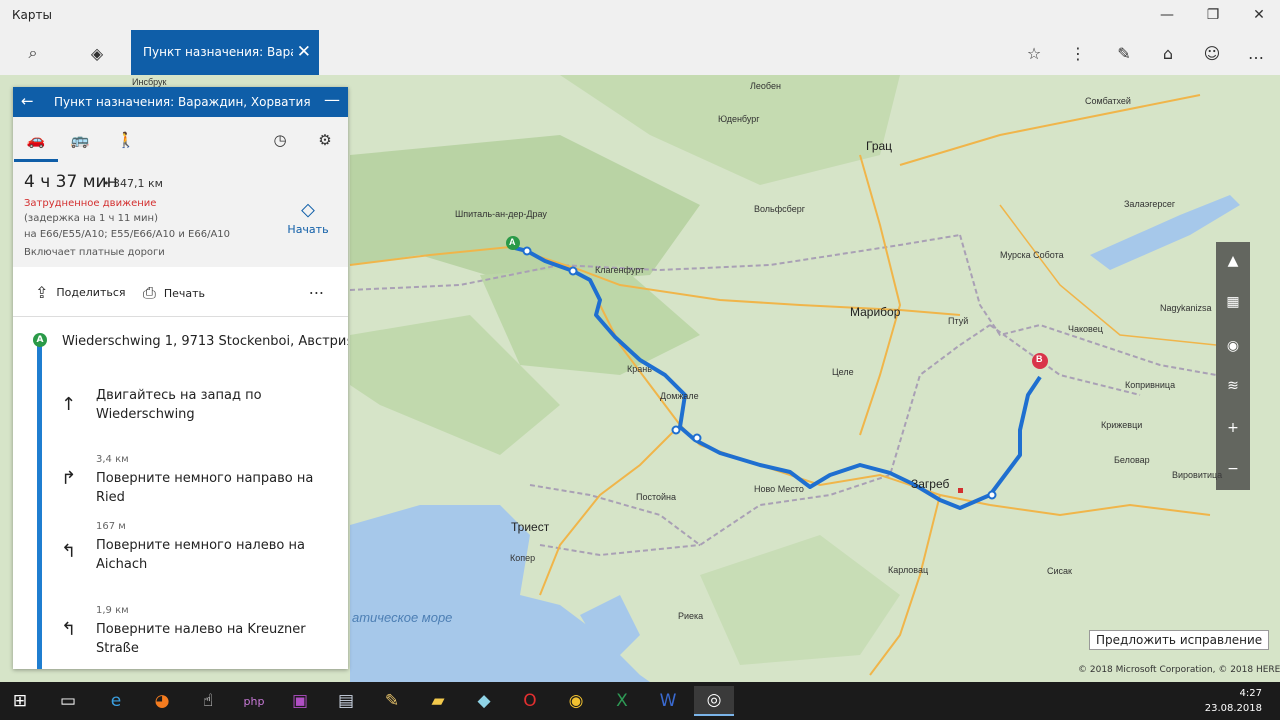 This screenshot has height=720, width=1280. What do you see at coordinates (780, 209) in the screenshot?
I see `city-wolfsberg: Вольфсберг` at bounding box center [780, 209].